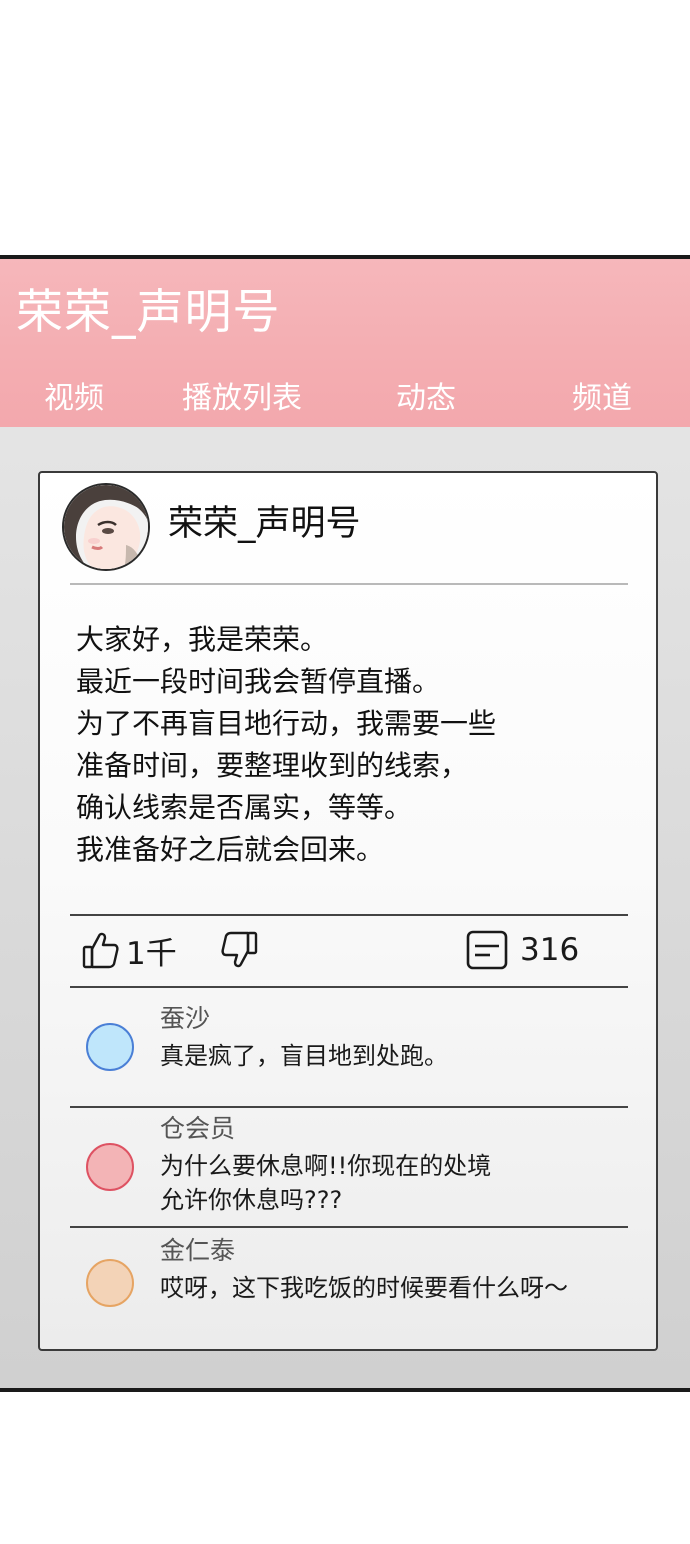  I want to click on post-line: 我准备好之后就会回来。, so click(230, 849).